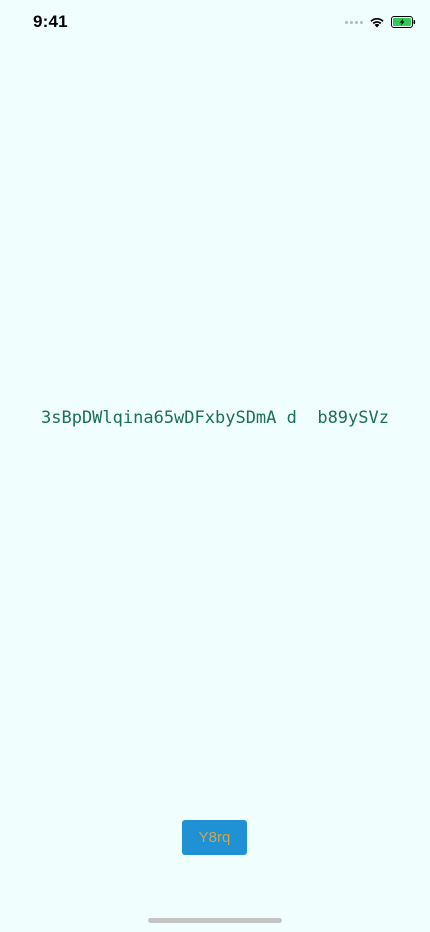  Describe the element at coordinates (377, 22) in the screenshot. I see `wifi-icon` at that location.